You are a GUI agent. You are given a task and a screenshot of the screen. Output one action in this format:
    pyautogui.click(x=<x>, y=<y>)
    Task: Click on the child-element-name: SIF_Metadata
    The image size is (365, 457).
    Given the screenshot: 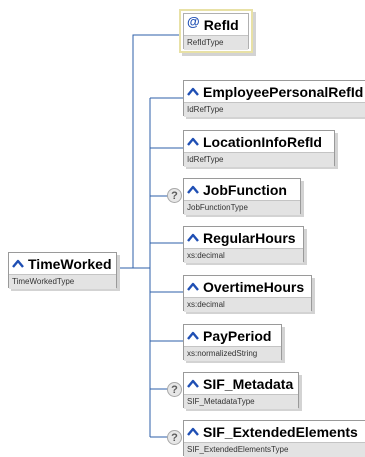 What is the action you would take?
    pyautogui.click(x=248, y=383)
    